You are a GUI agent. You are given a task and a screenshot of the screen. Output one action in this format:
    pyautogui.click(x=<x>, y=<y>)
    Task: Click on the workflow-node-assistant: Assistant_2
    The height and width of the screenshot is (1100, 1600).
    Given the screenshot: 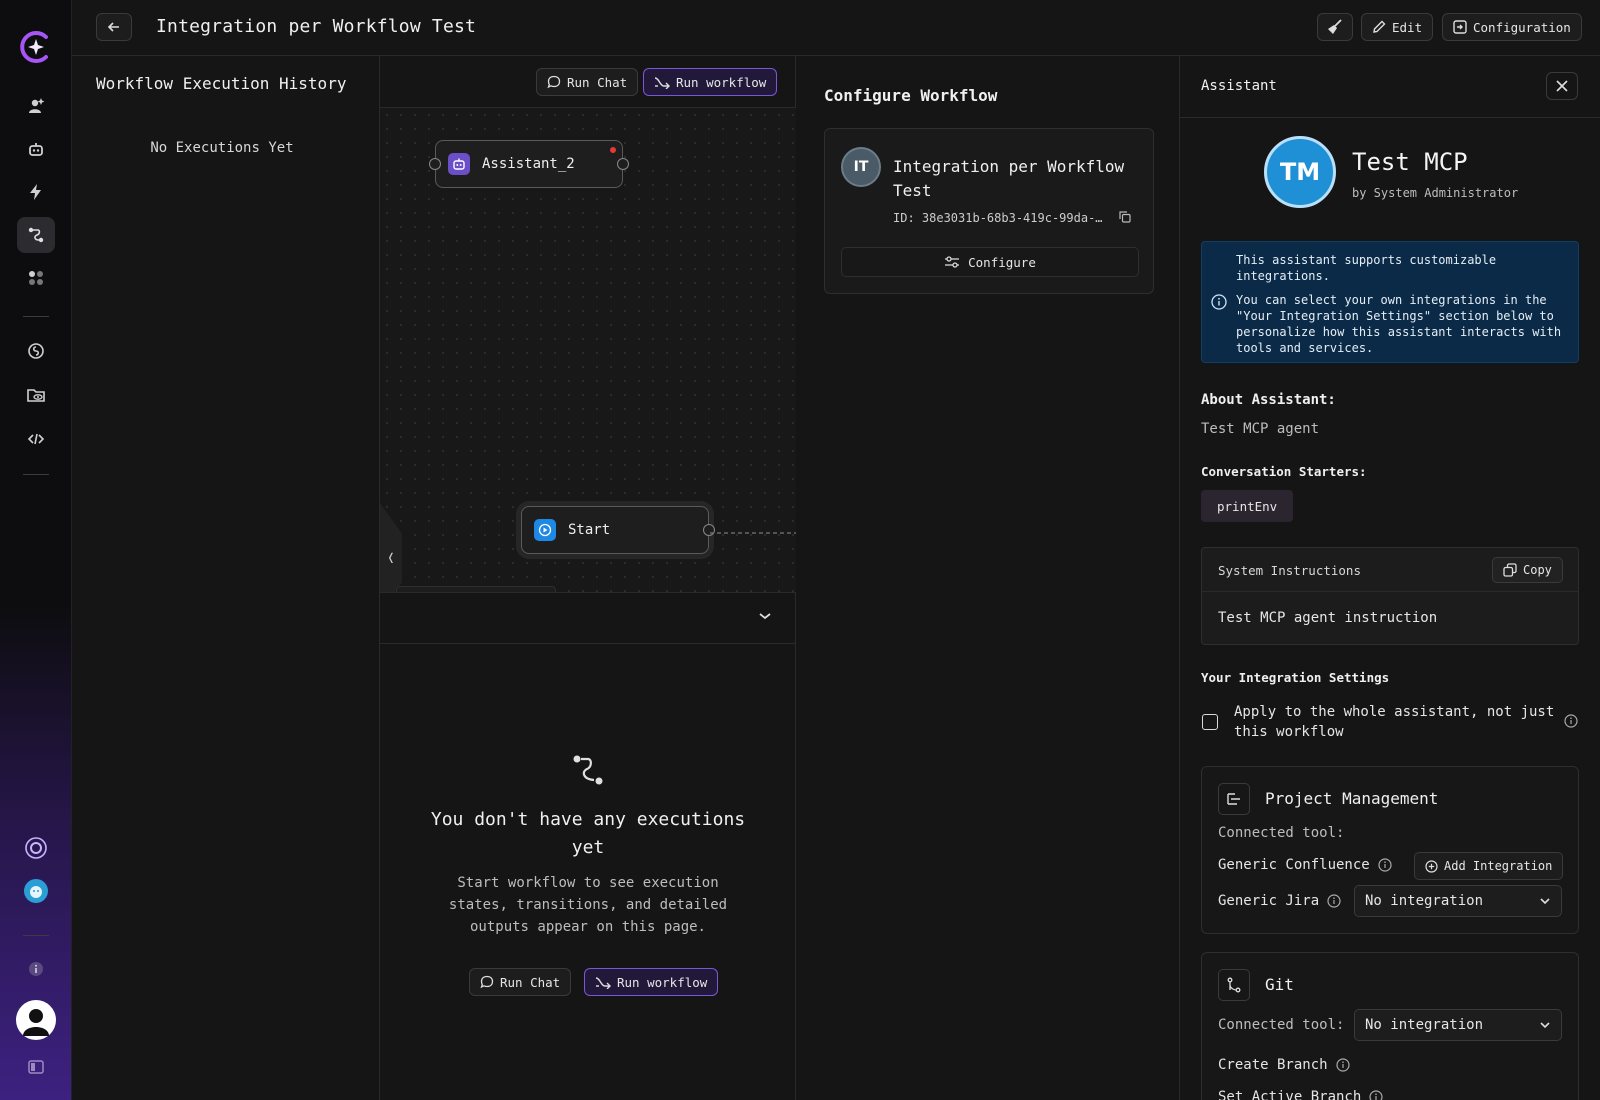 What is the action you would take?
    pyautogui.click(x=529, y=164)
    